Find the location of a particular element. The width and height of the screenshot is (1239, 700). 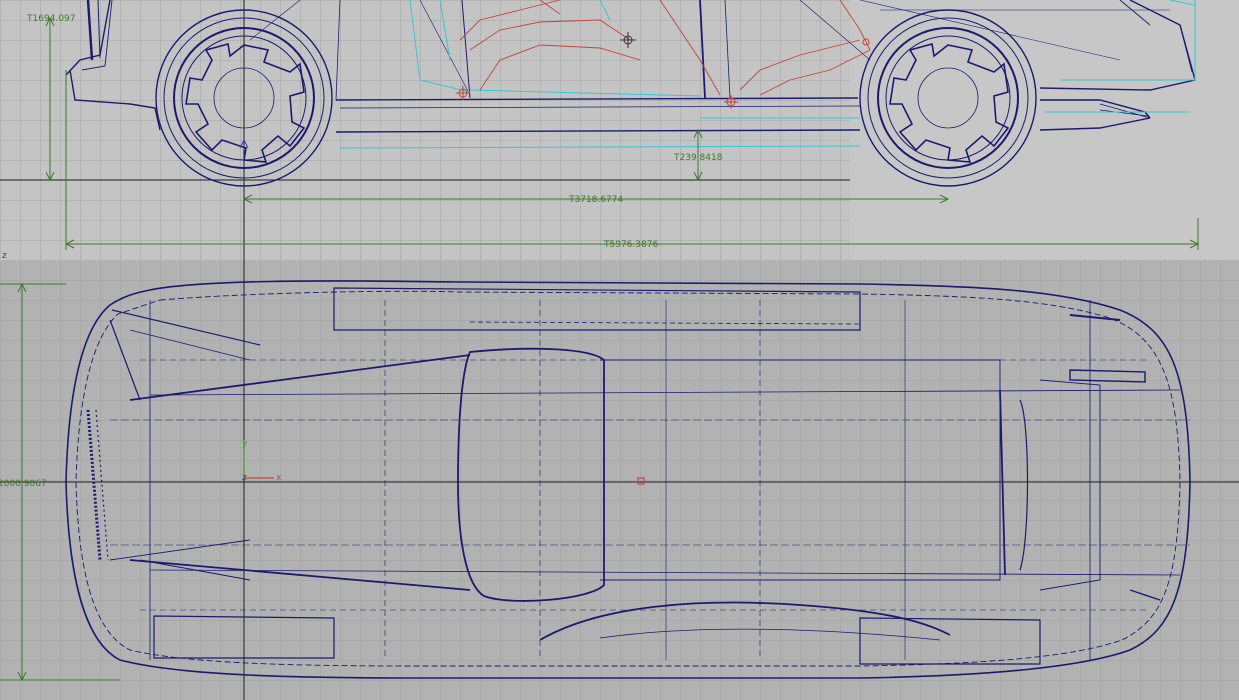

height-dimension-label: T1694.097 is located at coordinates (50, 19).